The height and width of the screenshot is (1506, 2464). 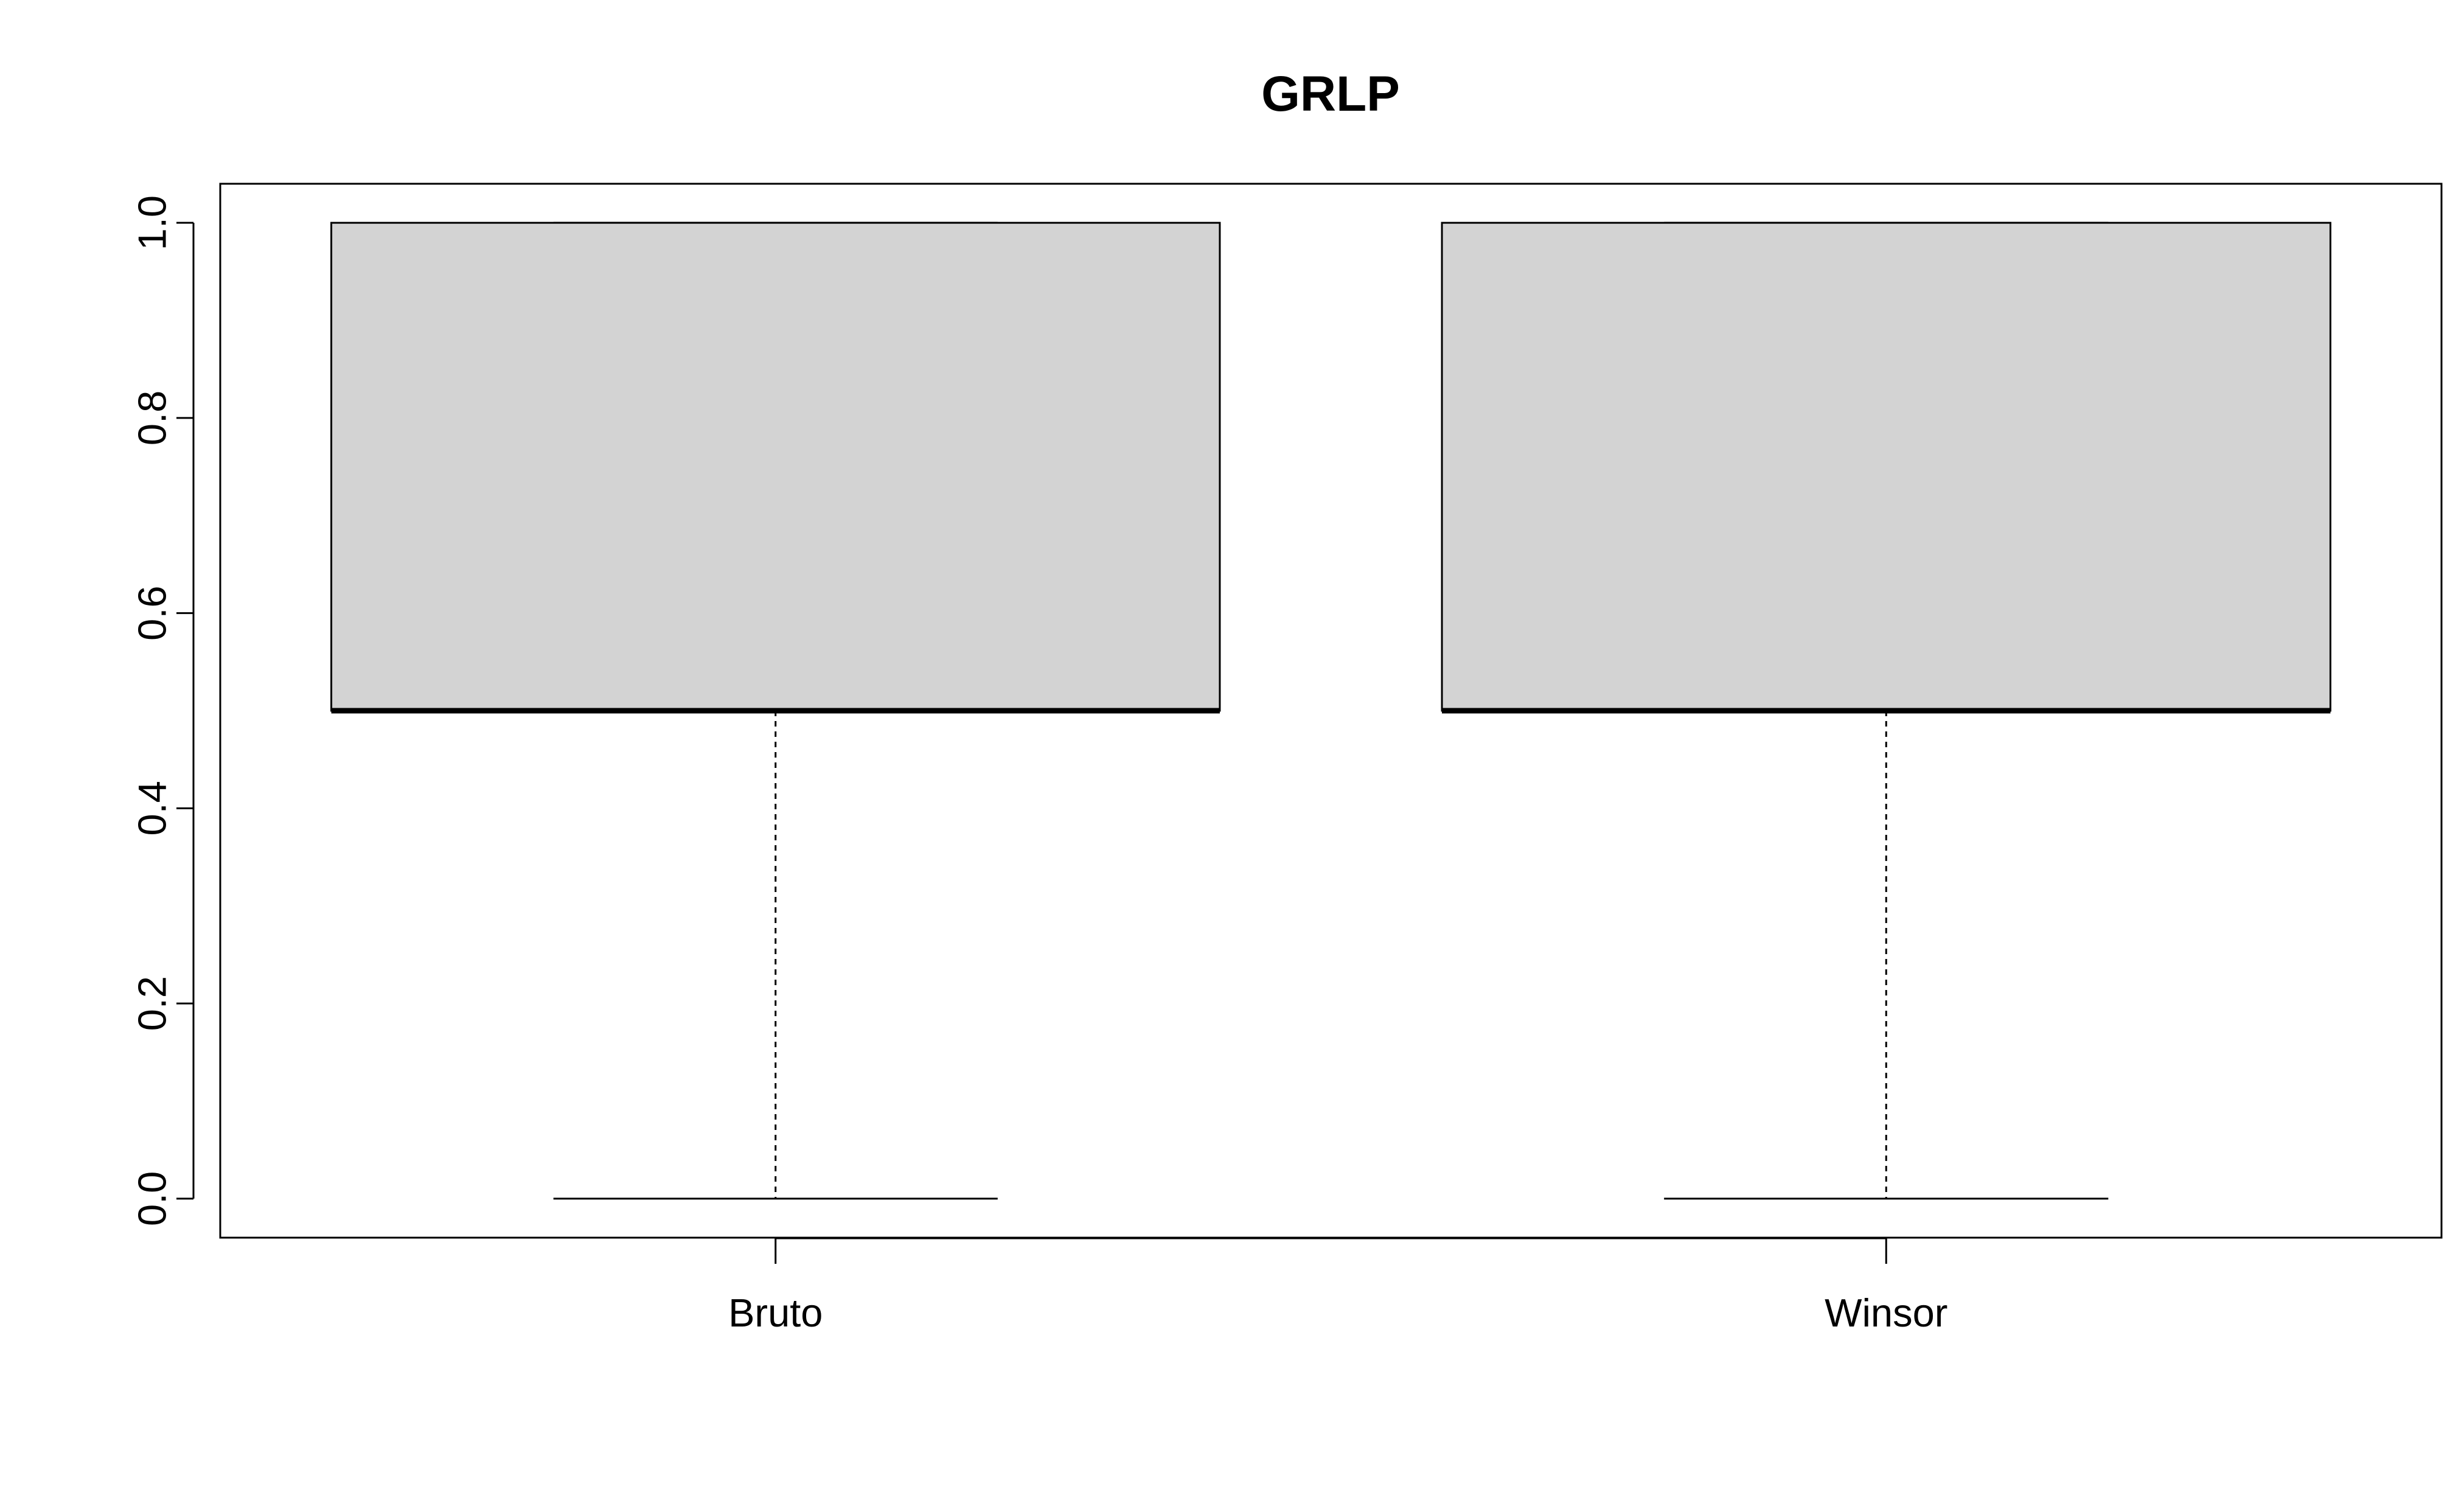 What do you see at coordinates (153, 418) in the screenshot?
I see `y-tick-label: 0.8` at bounding box center [153, 418].